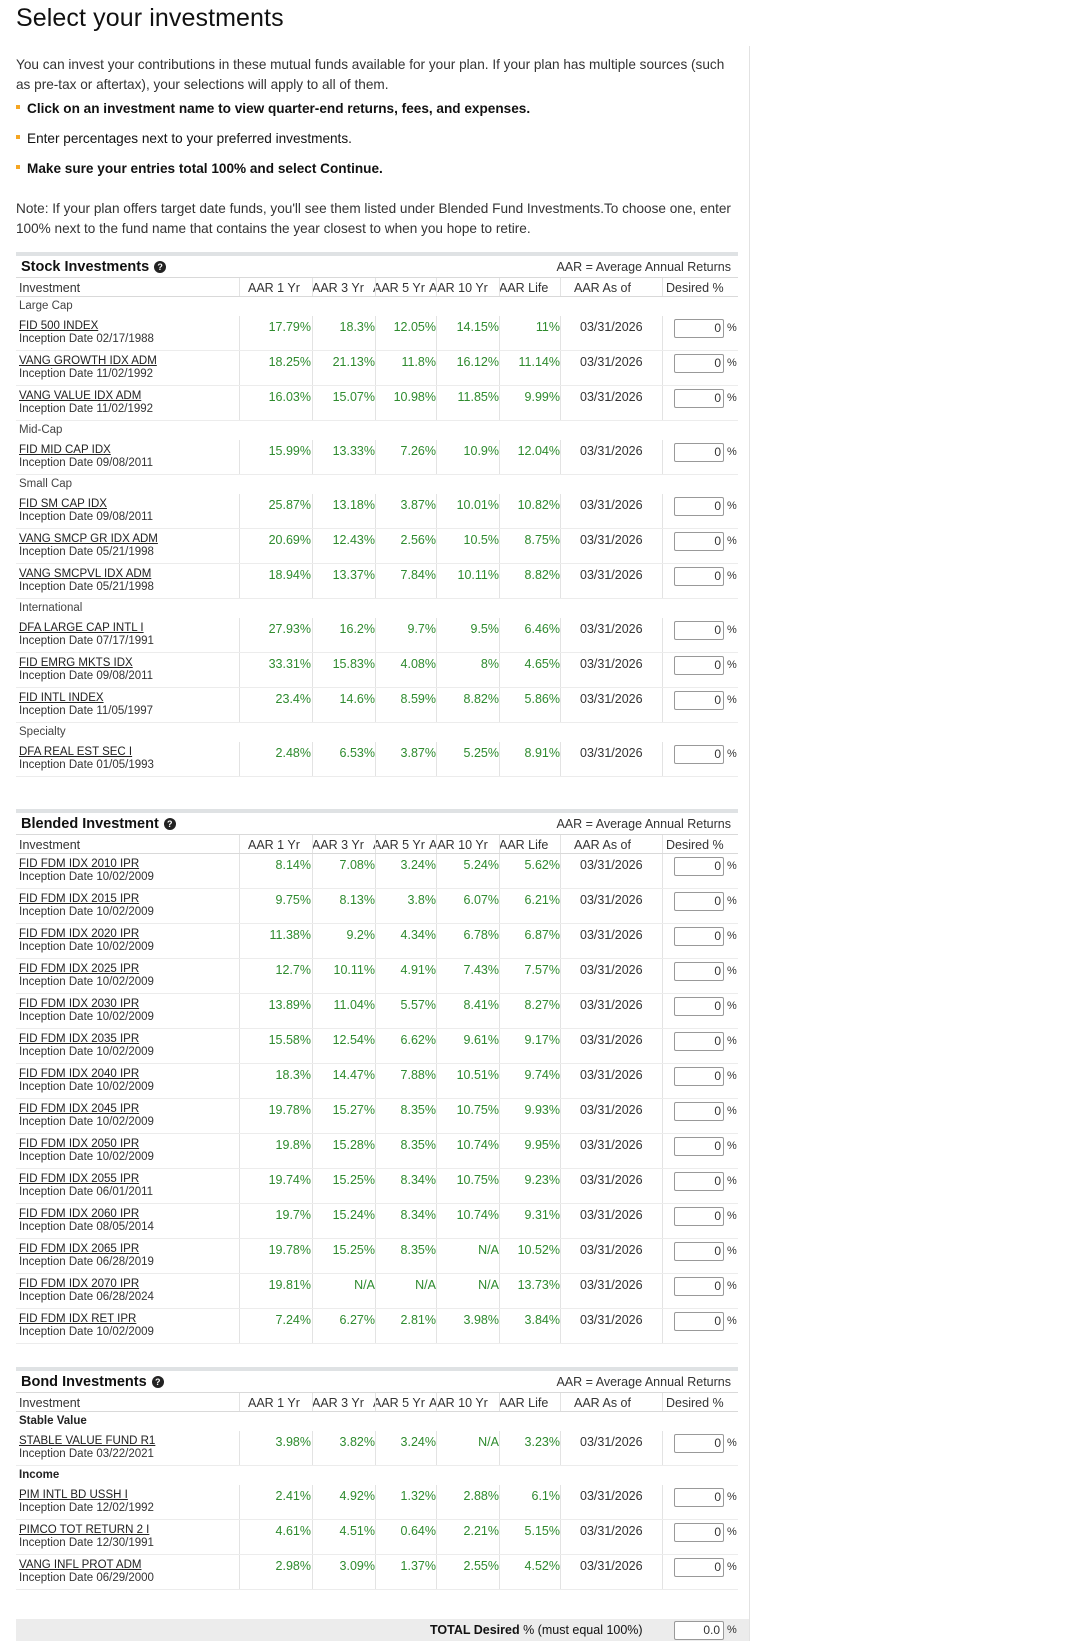  Describe the element at coordinates (79, 1249) in the screenshot. I see `fund-name-link: FID FDM IDX 2065 IPR` at that location.